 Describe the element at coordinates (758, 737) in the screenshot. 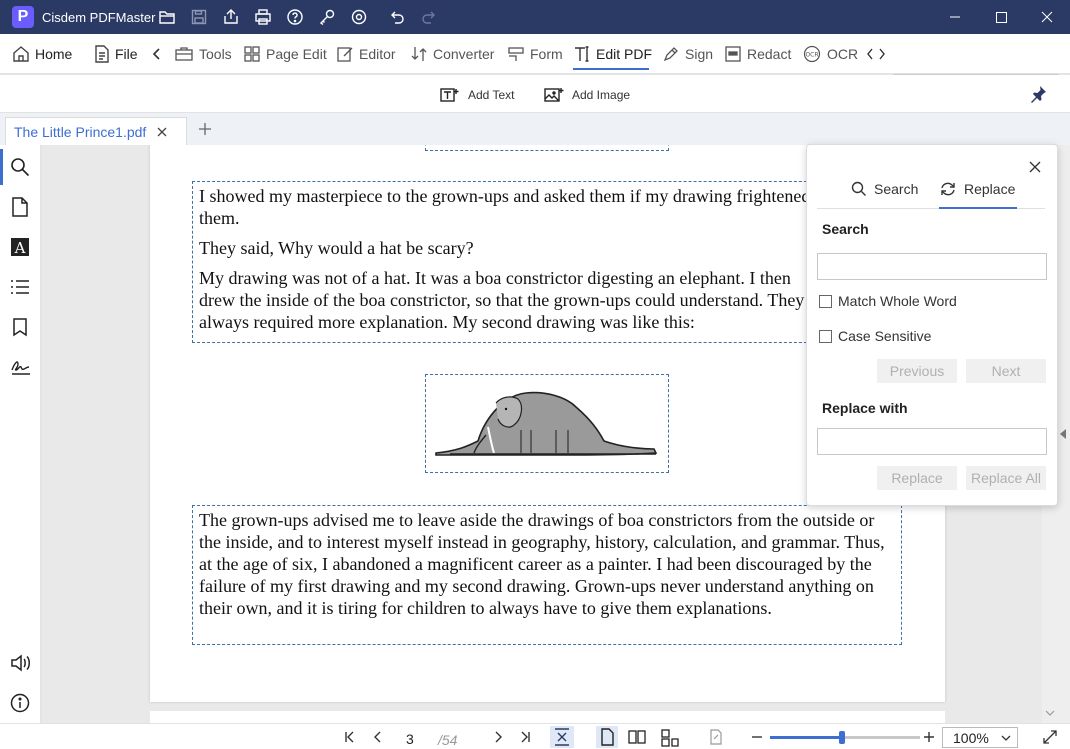

I see `zoom-out-button` at that location.